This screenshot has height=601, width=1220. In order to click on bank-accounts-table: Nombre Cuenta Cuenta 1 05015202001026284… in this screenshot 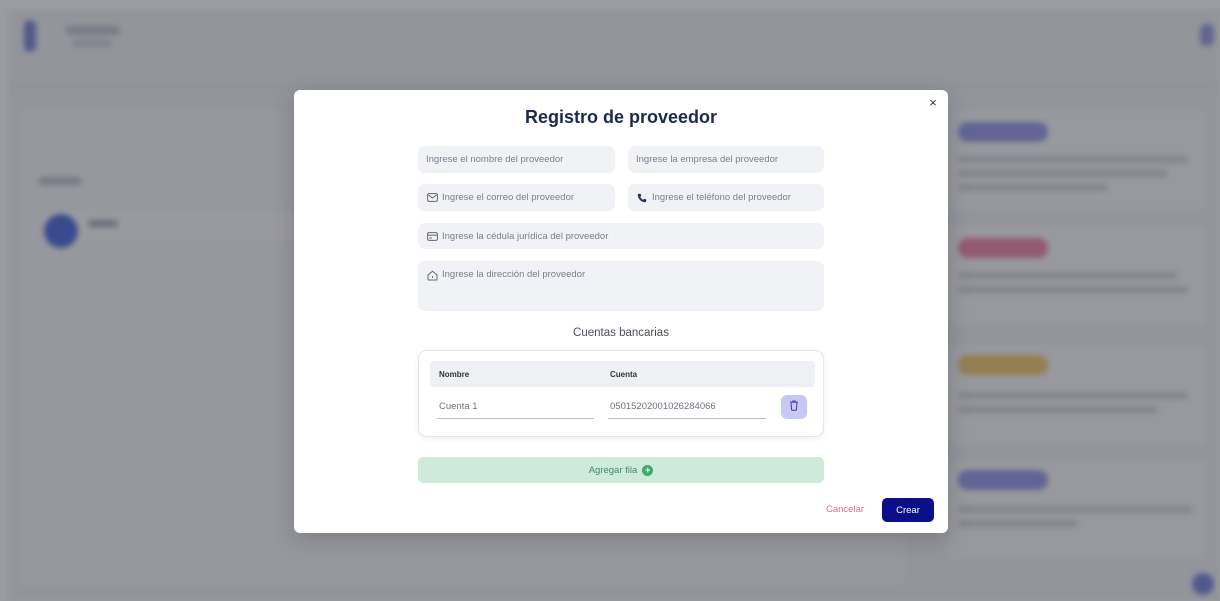, I will do `click(621, 393)`.